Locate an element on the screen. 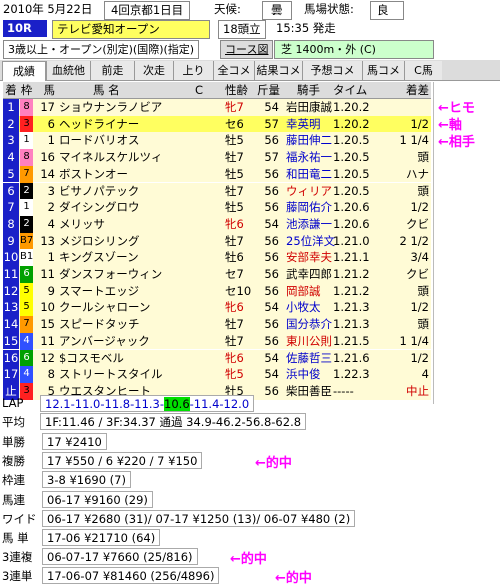  cell-name: スピードタッチ is located at coordinates (99, 324).